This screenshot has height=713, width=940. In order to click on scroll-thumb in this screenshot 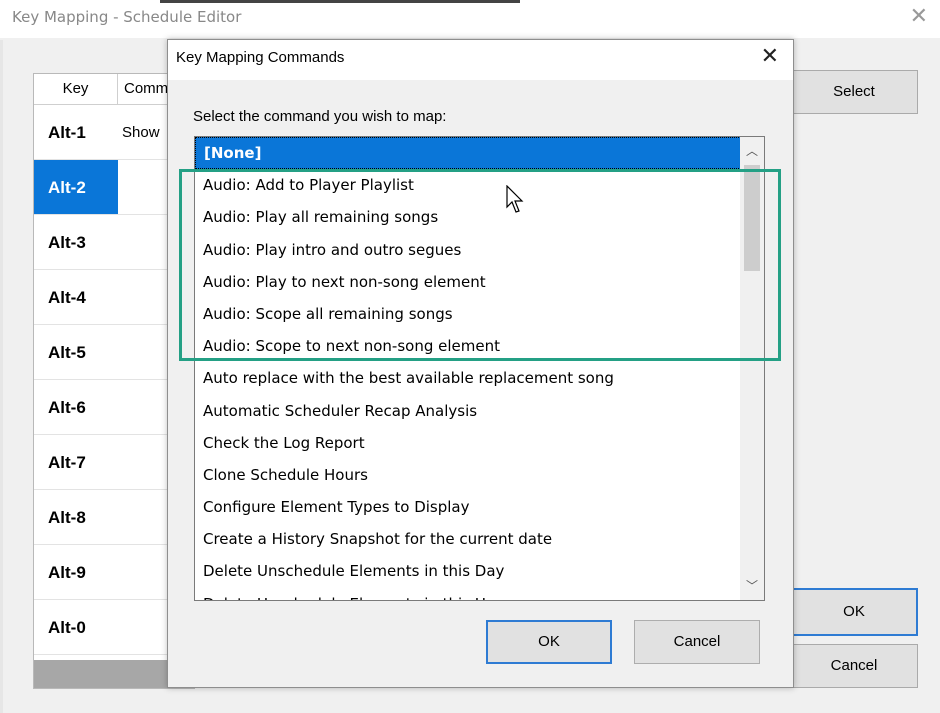, I will do `click(752, 218)`.